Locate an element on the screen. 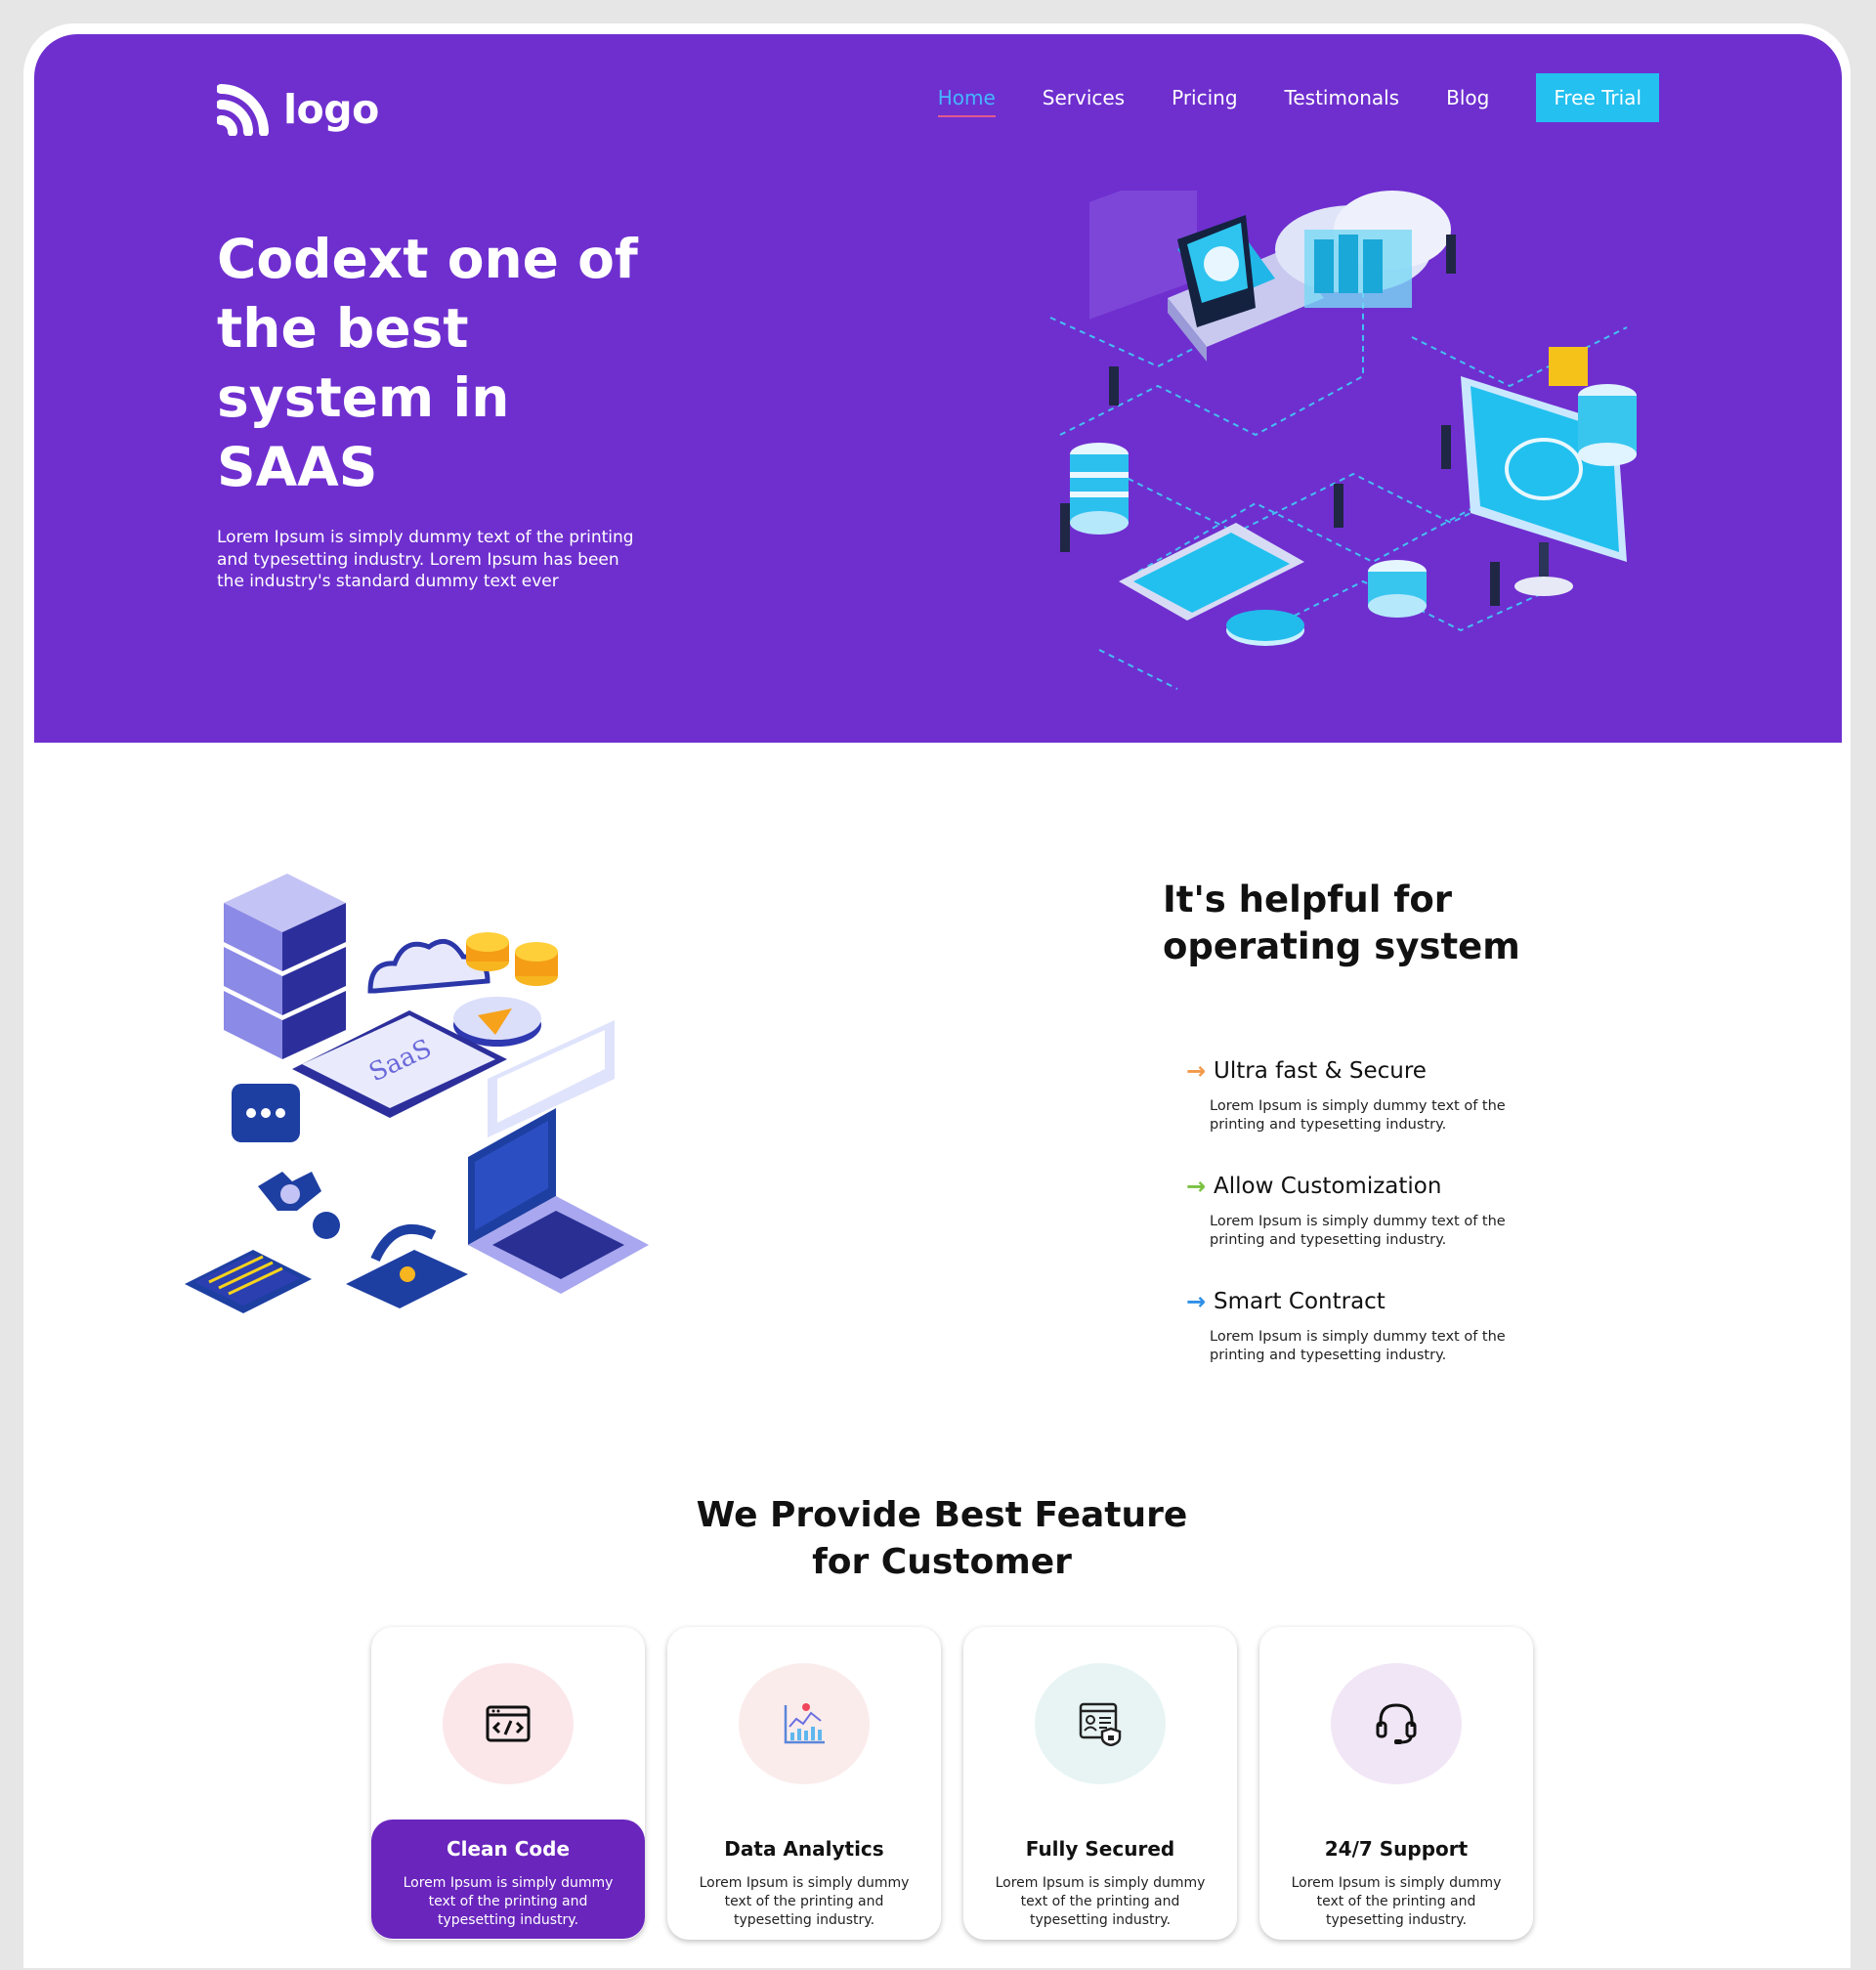 This screenshot has height=1970, width=1876. card-title: Clean Code is located at coordinates (508, 1849).